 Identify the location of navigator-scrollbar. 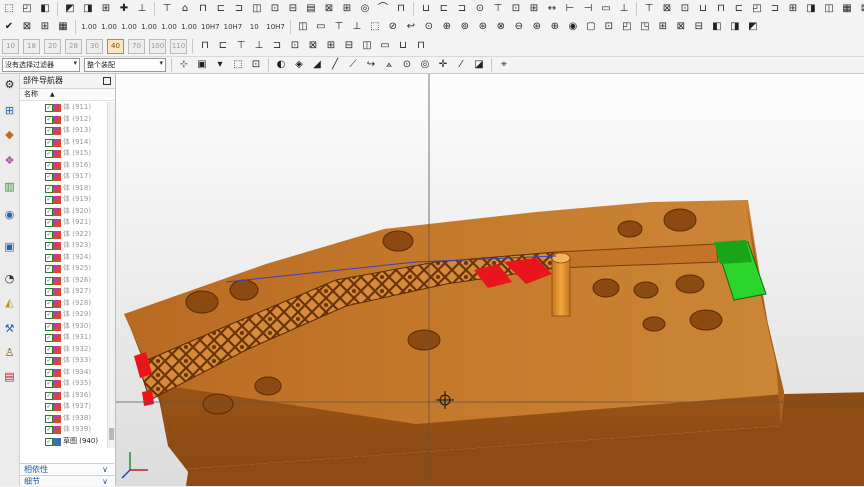
(111, 275).